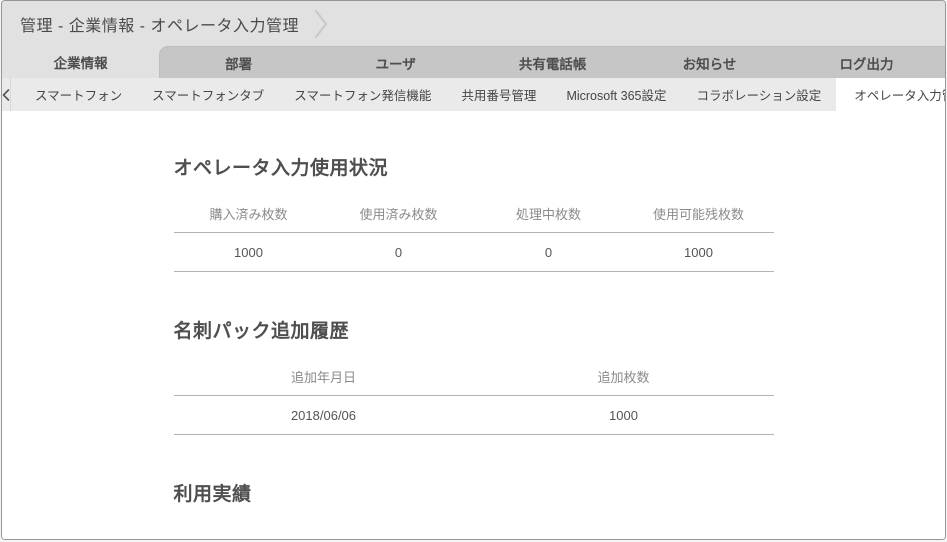 Image resolution: width=947 pixels, height=542 pixels. I want to click on cell-remaining-count: 1000, so click(698, 252).